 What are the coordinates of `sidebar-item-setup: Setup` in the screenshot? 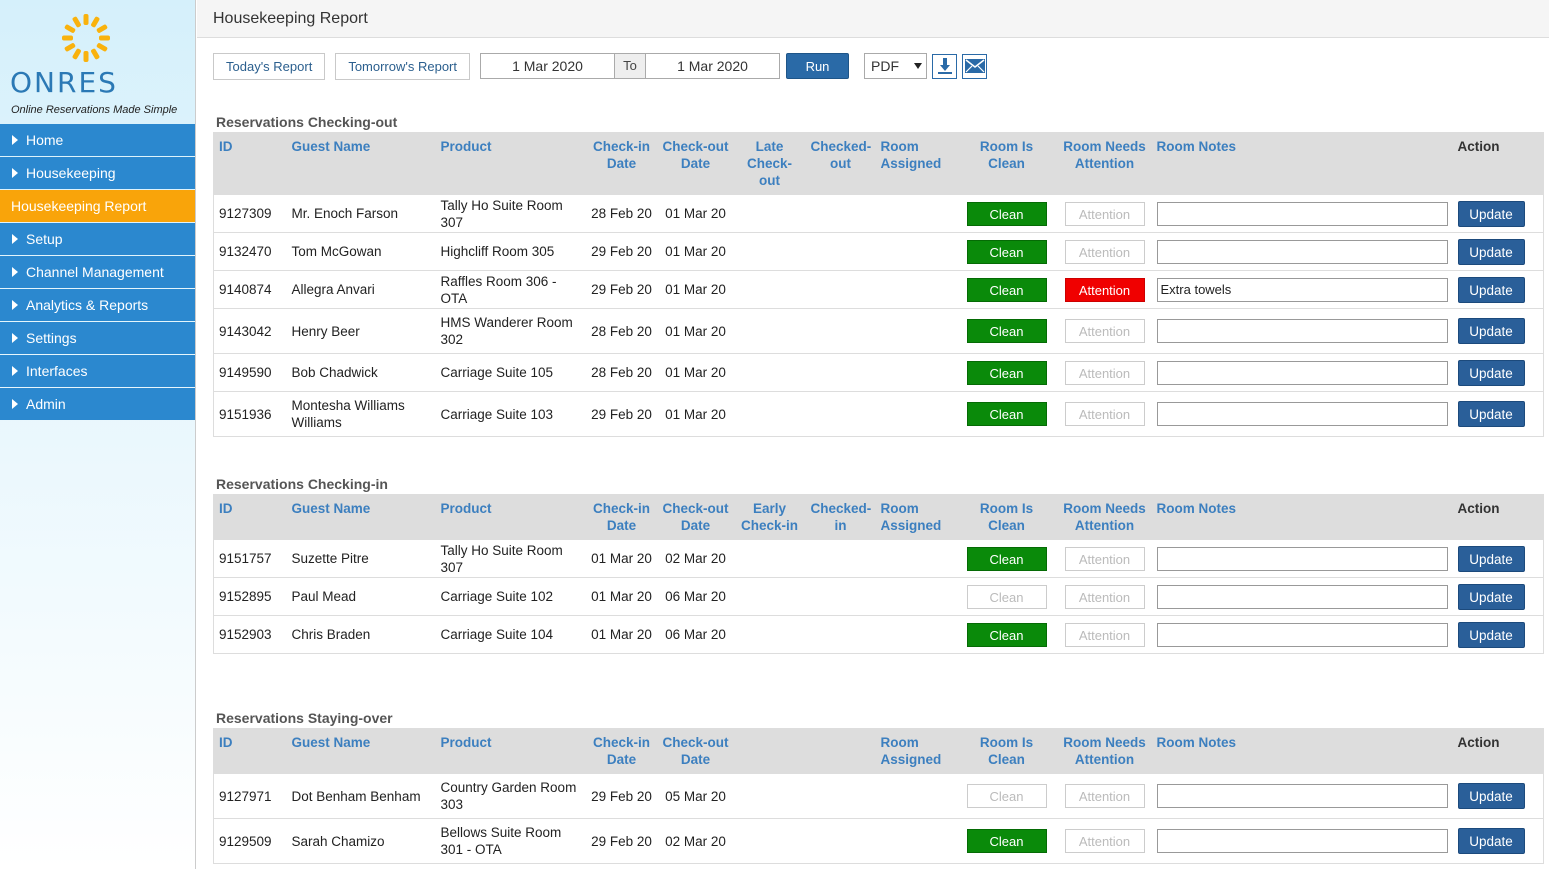 It's located at (97, 239).